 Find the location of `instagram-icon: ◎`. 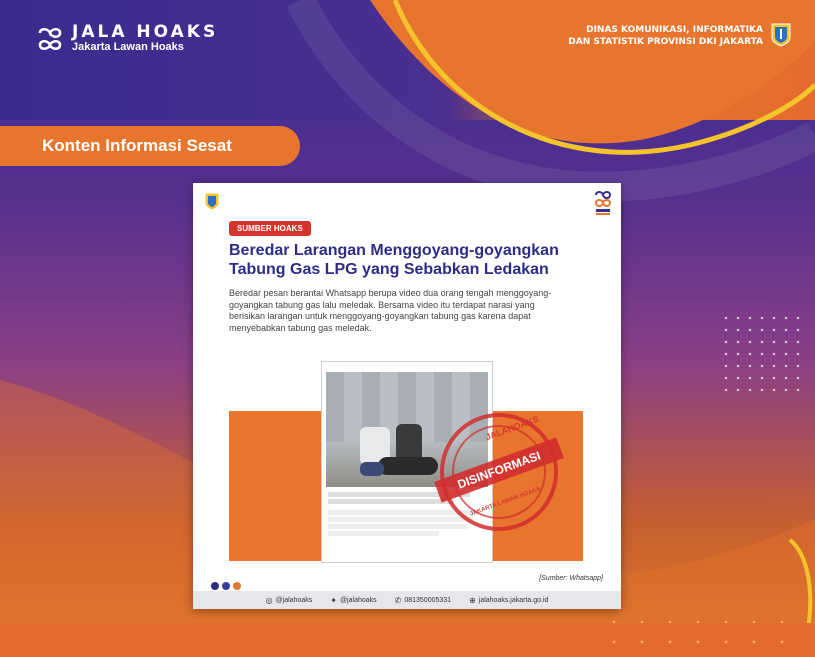

instagram-icon: ◎ is located at coordinates (269, 600).